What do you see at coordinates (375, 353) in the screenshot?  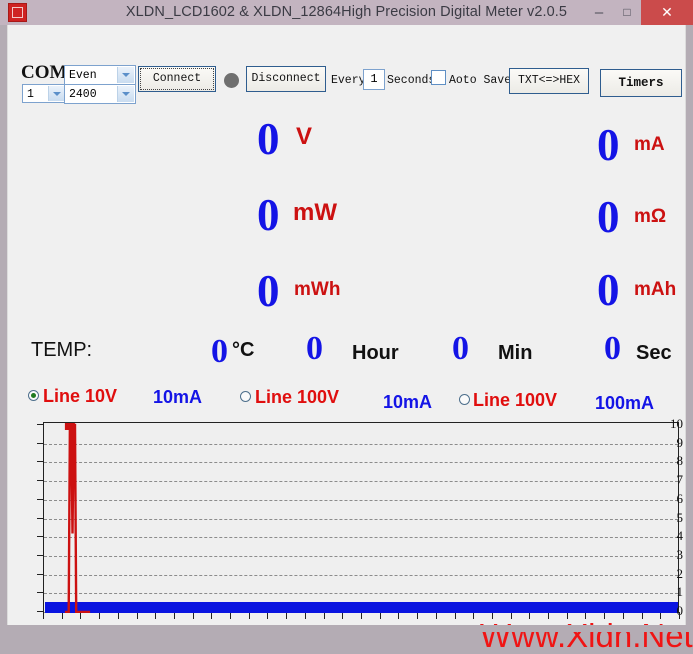 I see `hour-label: Hour` at bounding box center [375, 353].